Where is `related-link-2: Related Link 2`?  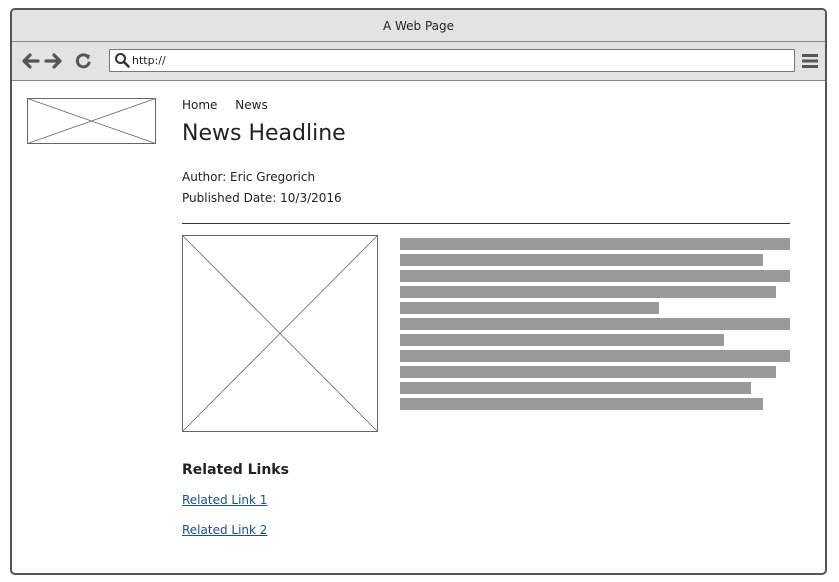
related-link-2: Related Link 2 is located at coordinates (224, 530).